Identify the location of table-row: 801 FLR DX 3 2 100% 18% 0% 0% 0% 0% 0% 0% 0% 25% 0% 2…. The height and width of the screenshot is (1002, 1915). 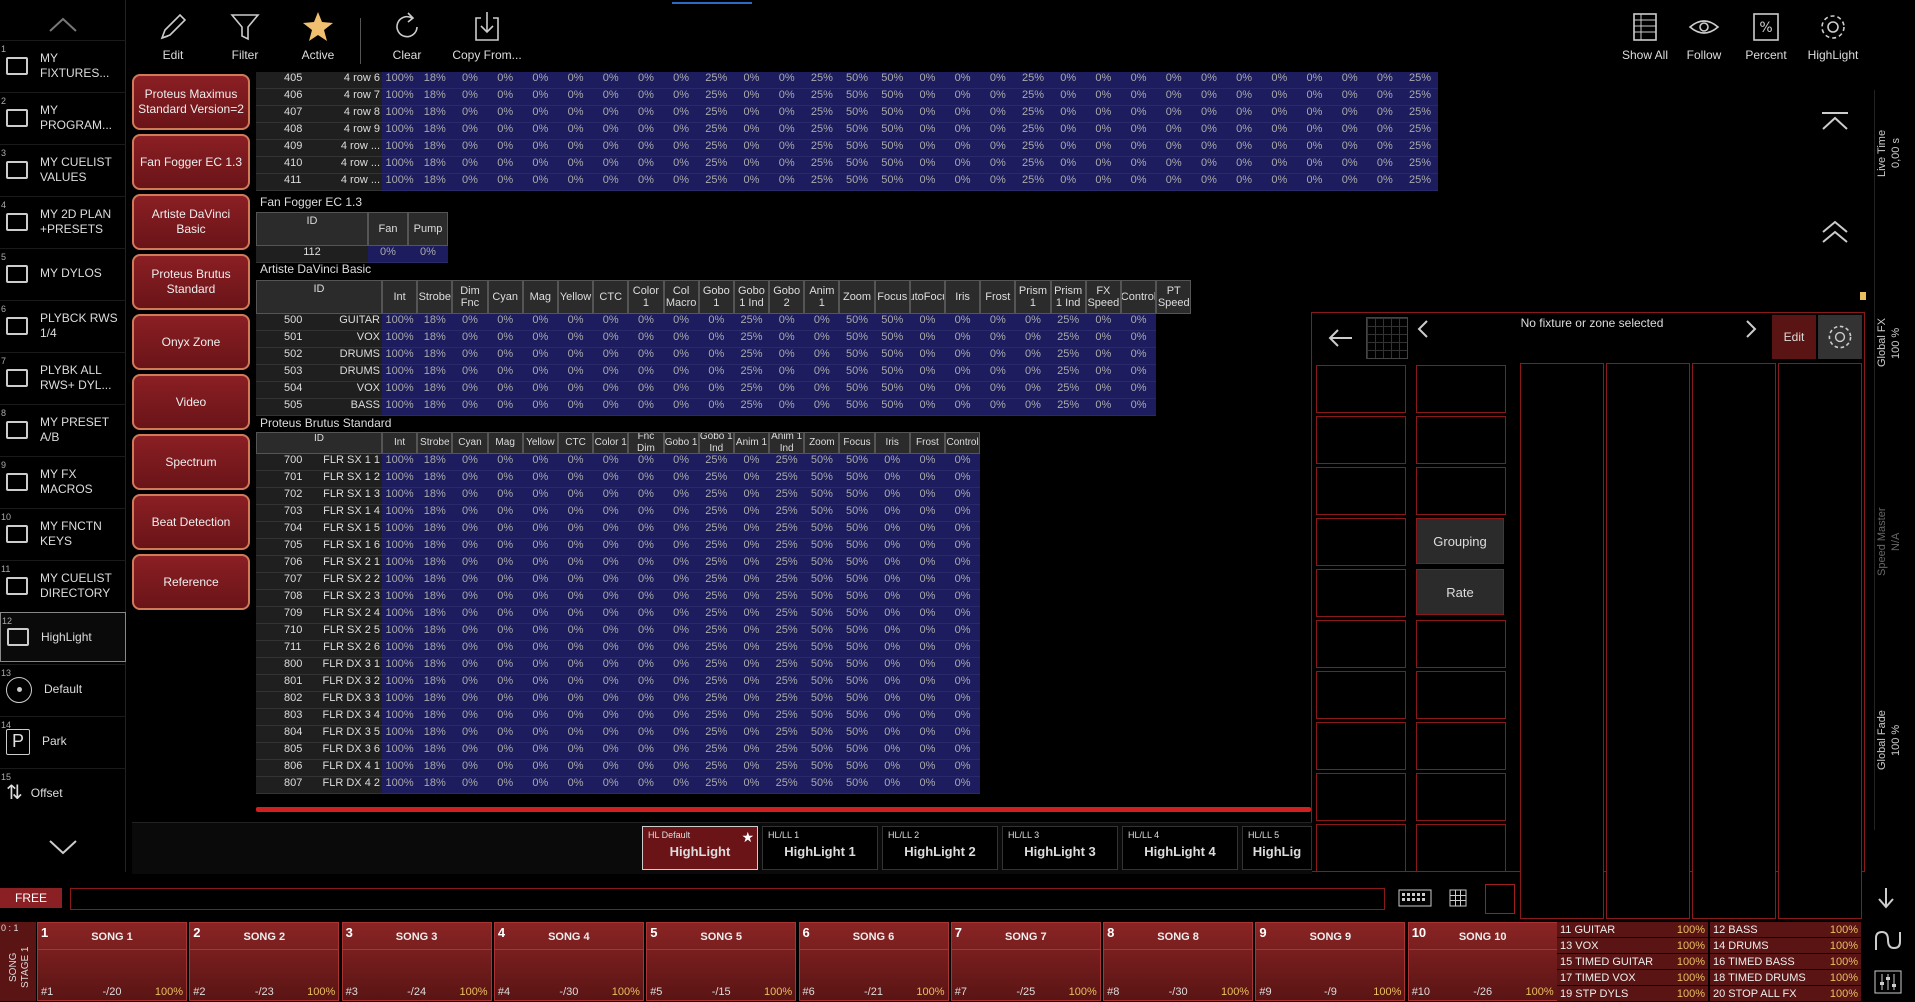
(618, 683).